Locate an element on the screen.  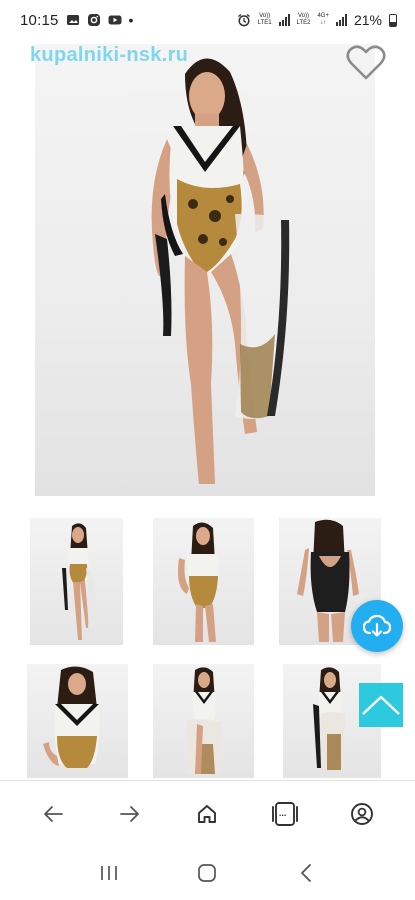
system-home-button is located at coordinates (207, 873).